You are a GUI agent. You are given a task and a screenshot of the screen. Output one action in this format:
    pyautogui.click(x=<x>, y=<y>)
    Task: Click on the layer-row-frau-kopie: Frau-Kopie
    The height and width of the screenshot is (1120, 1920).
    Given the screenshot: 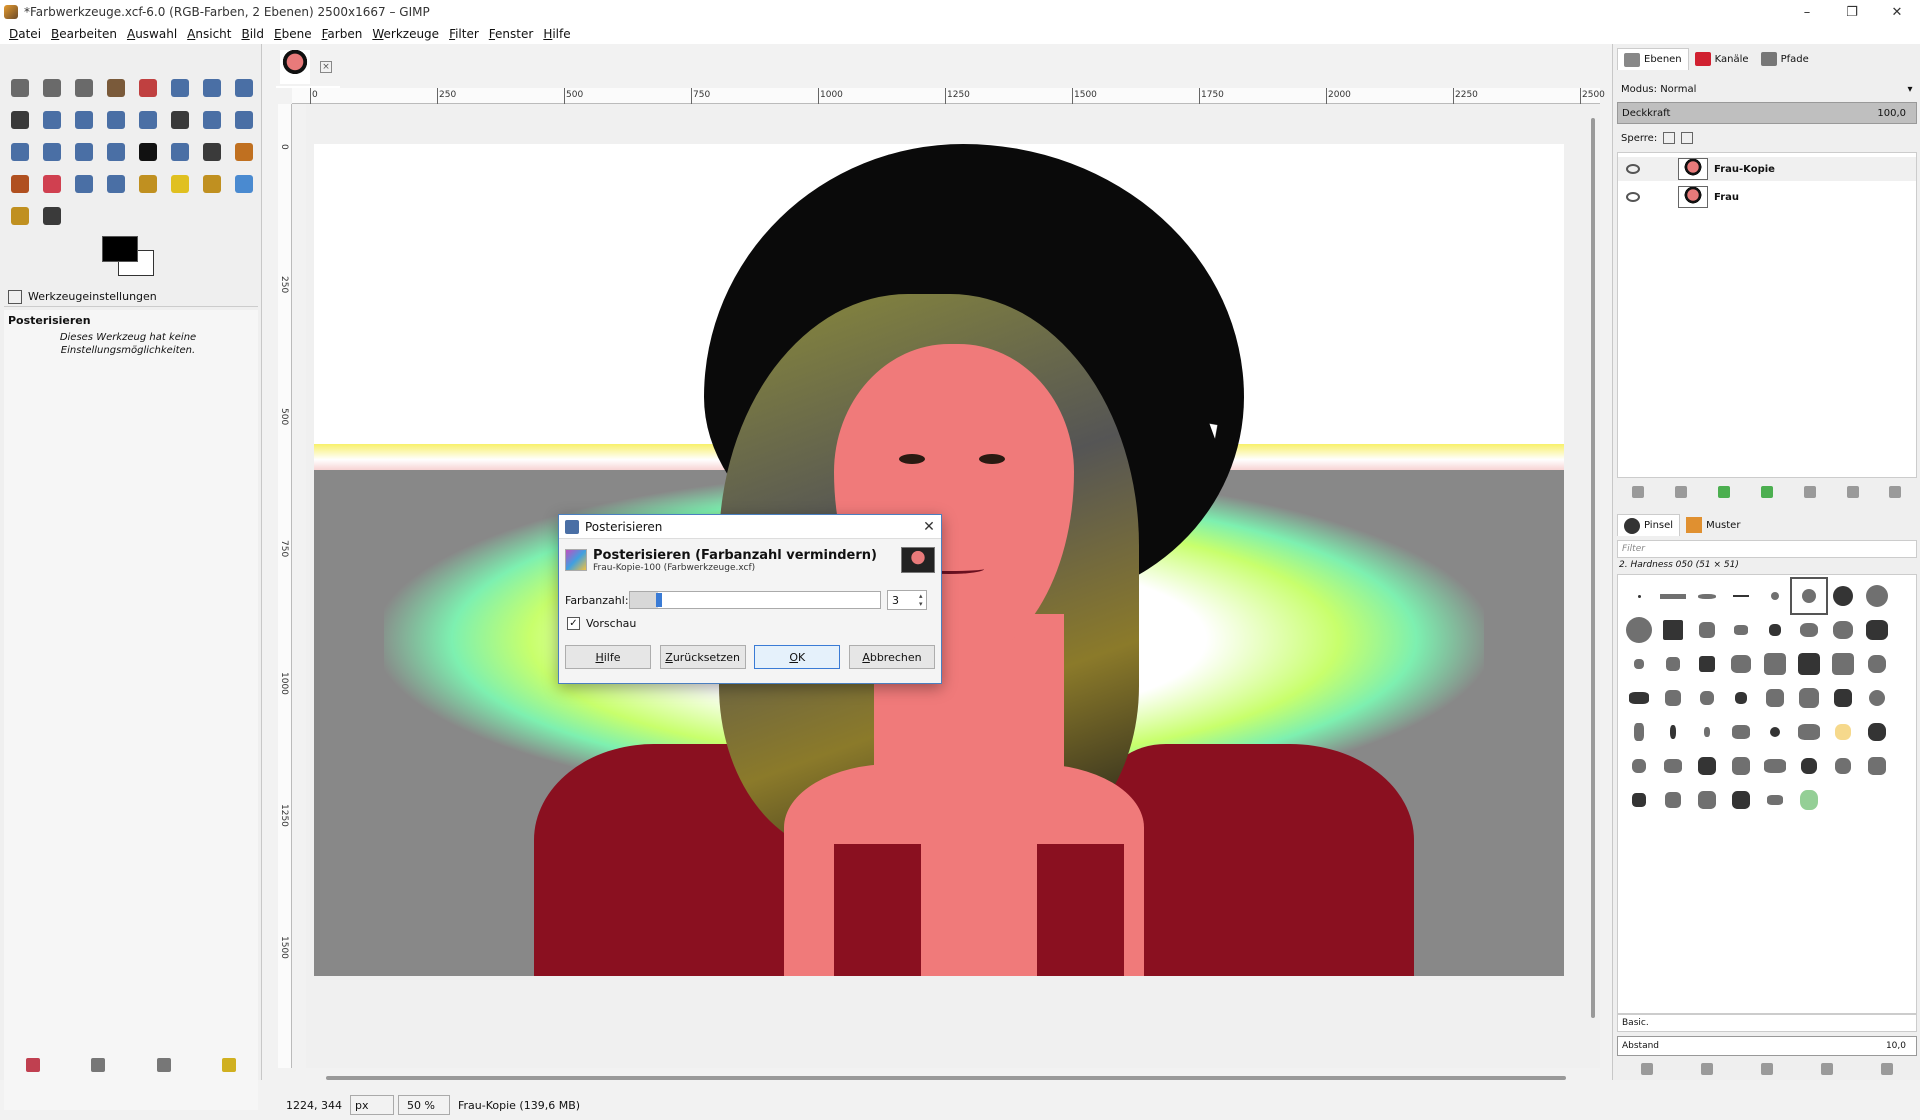 What is the action you would take?
    pyautogui.click(x=1767, y=169)
    